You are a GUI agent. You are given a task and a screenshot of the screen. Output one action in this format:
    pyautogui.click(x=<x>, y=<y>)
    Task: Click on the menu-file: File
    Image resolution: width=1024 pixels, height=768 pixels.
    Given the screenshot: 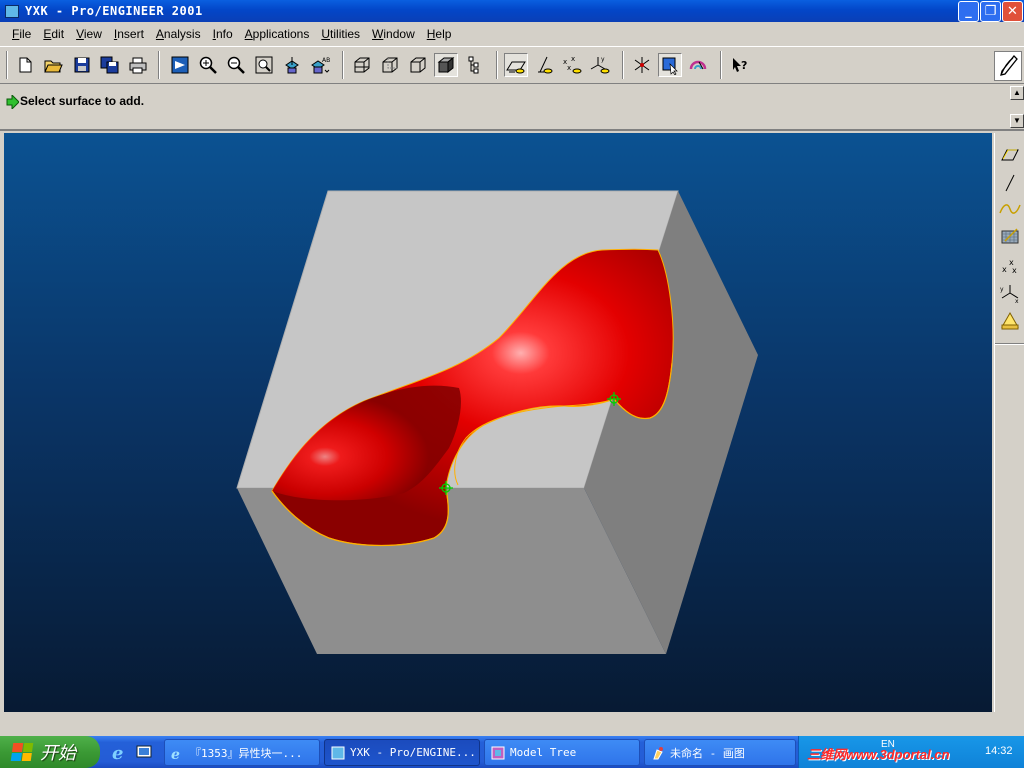 What is the action you would take?
    pyautogui.click(x=21, y=34)
    